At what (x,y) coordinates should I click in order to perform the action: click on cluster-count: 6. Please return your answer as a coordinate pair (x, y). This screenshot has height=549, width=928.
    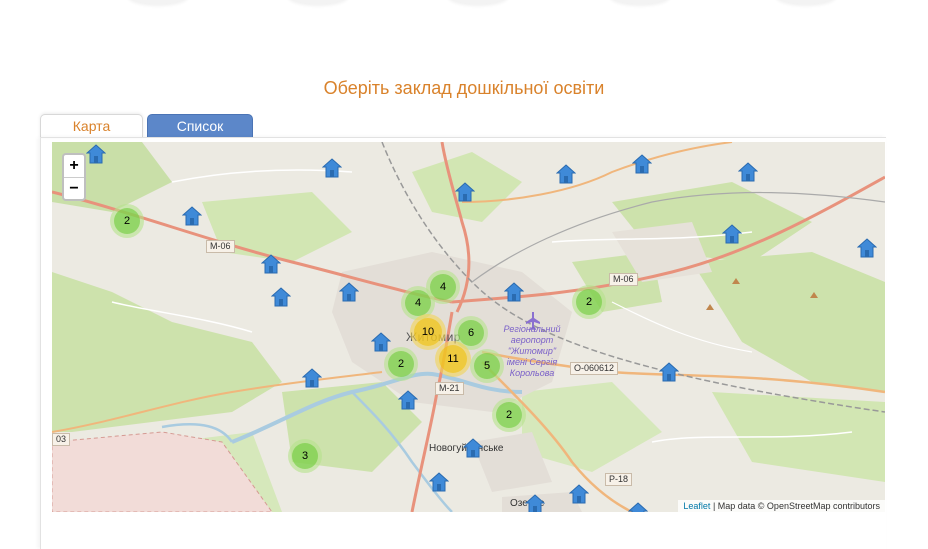
    Looking at the image, I should click on (471, 333).